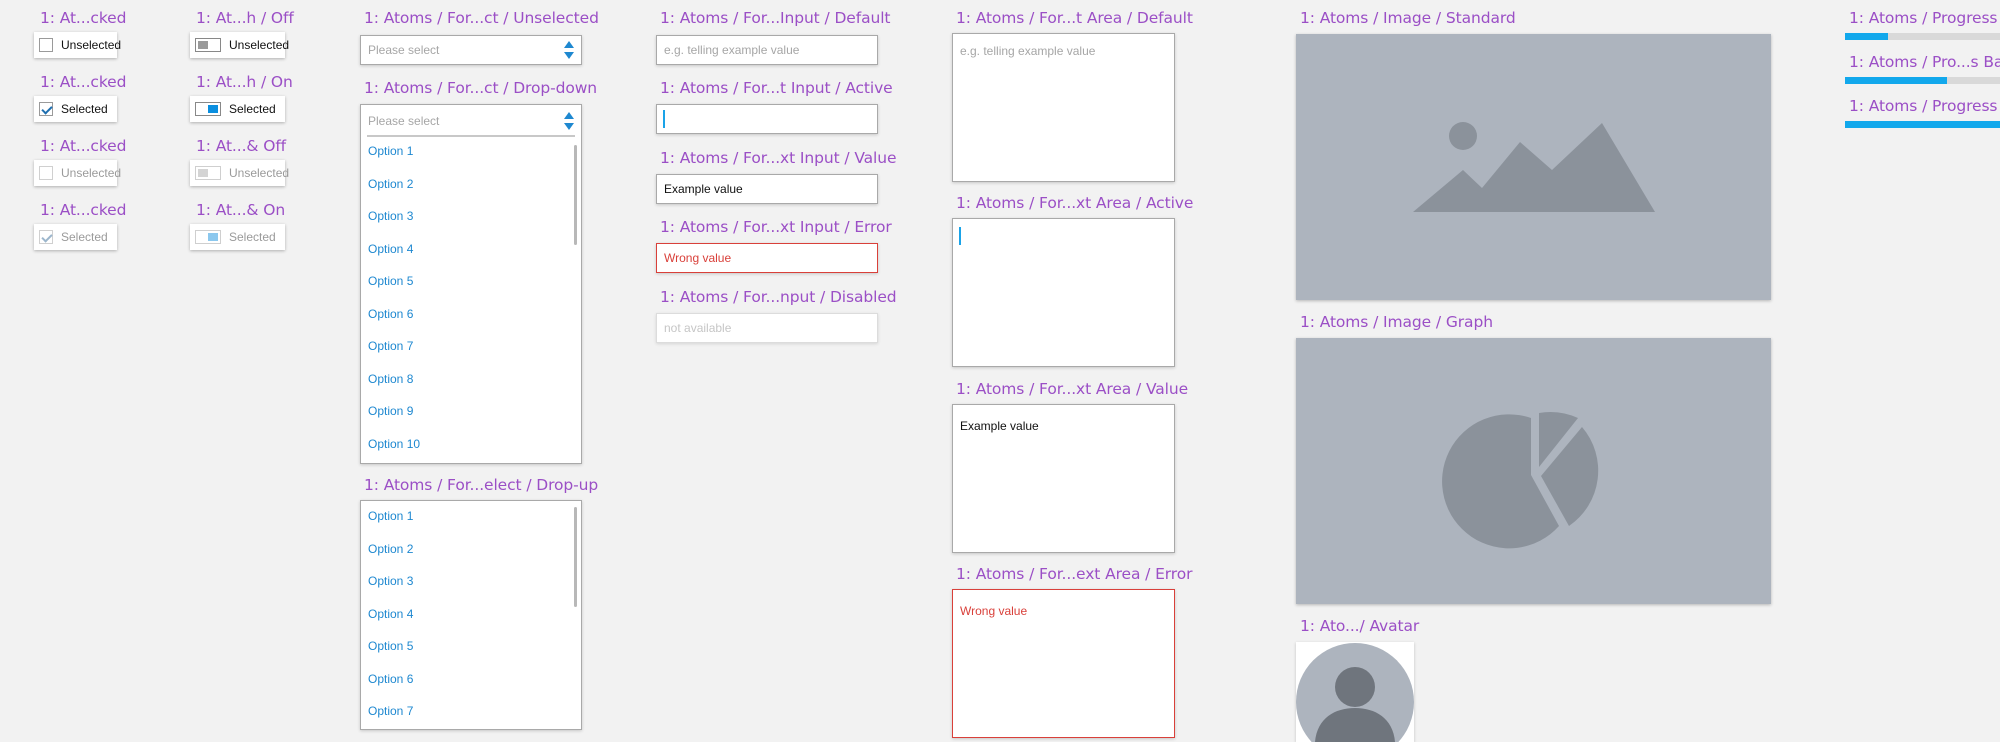  I want to click on image-graph-placeholder, so click(1533, 471).